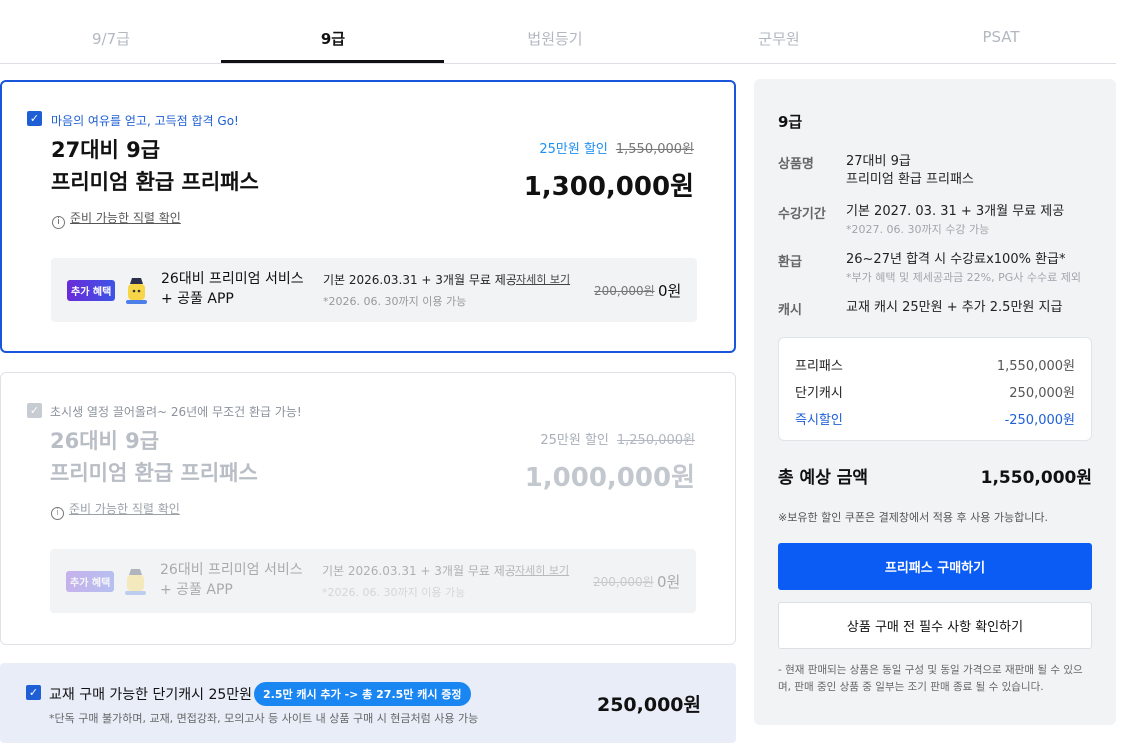 Image resolution: width=1123 pixels, height=750 pixels. Describe the element at coordinates (332, 61) in the screenshot. I see `active-tab-indicator` at that location.